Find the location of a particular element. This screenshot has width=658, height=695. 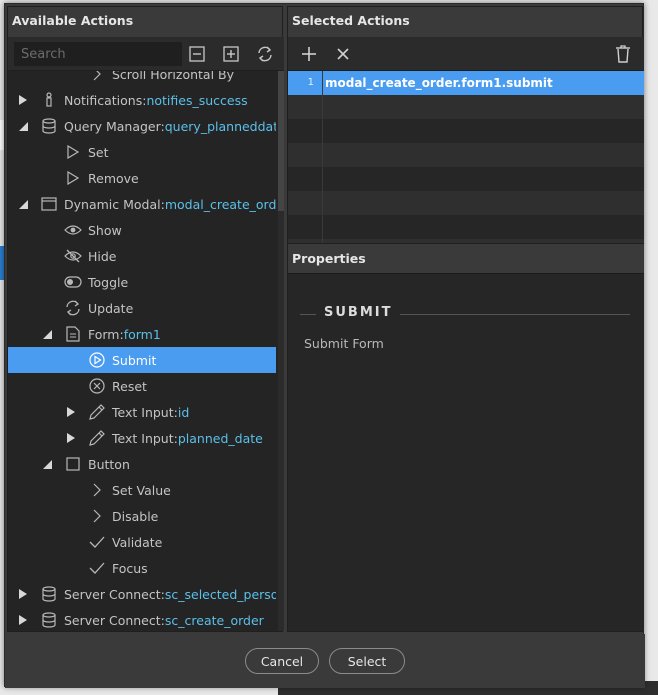

tree-item: Reset is located at coordinates (142, 386).